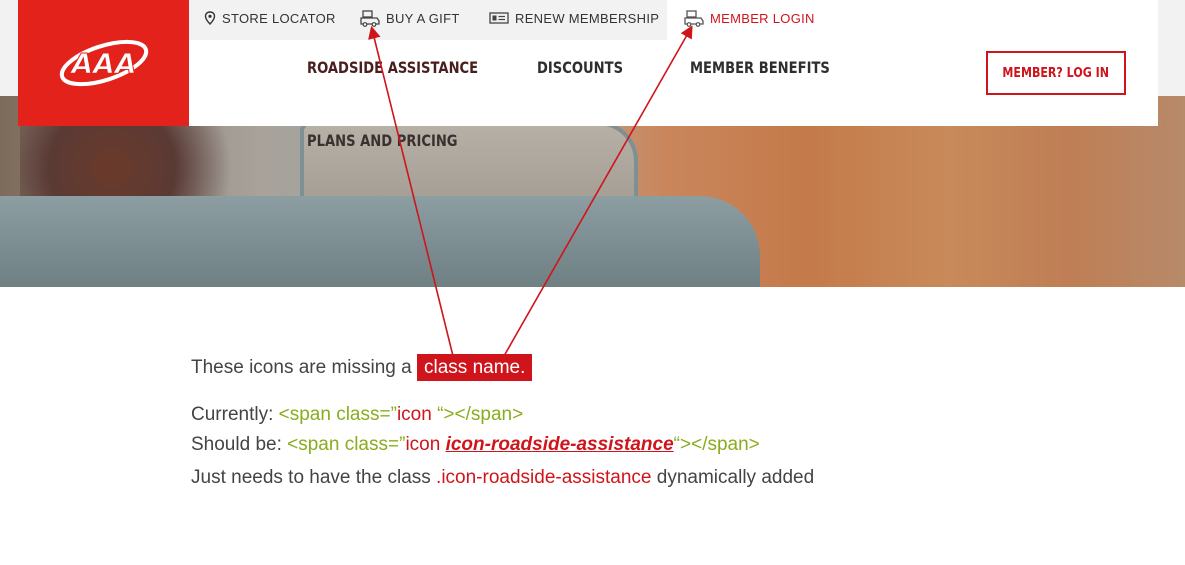 The image size is (1185, 565). What do you see at coordinates (598, 191) in the screenshot?
I see `arrow-to-member-login-icon` at bounding box center [598, 191].